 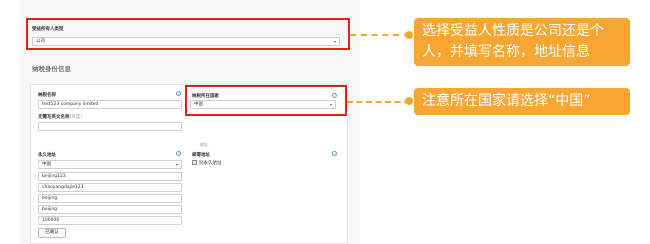 I want to click on check-icon: ✓, so click(x=195, y=162).